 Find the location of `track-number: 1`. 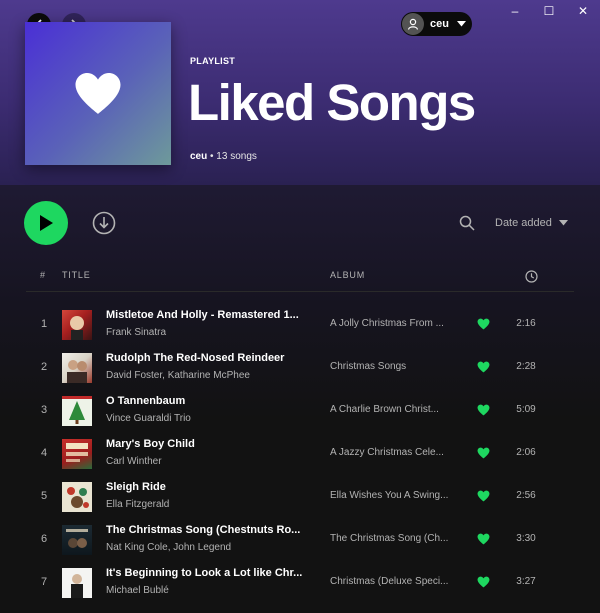

track-number: 1 is located at coordinates (44, 324).